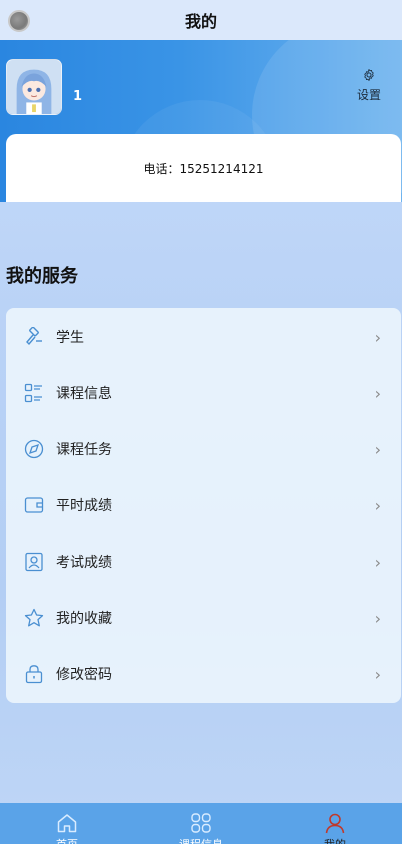  What do you see at coordinates (84, 563) in the screenshot?
I see `service-label: 考试成绩` at bounding box center [84, 563].